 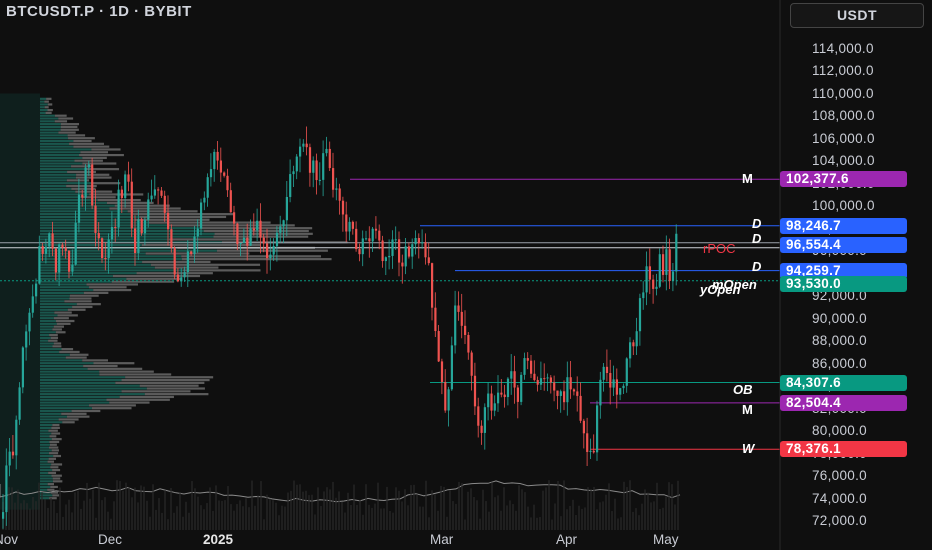 What do you see at coordinates (843, 283) in the screenshot?
I see `price-badge: 93,530.0` at bounding box center [843, 283].